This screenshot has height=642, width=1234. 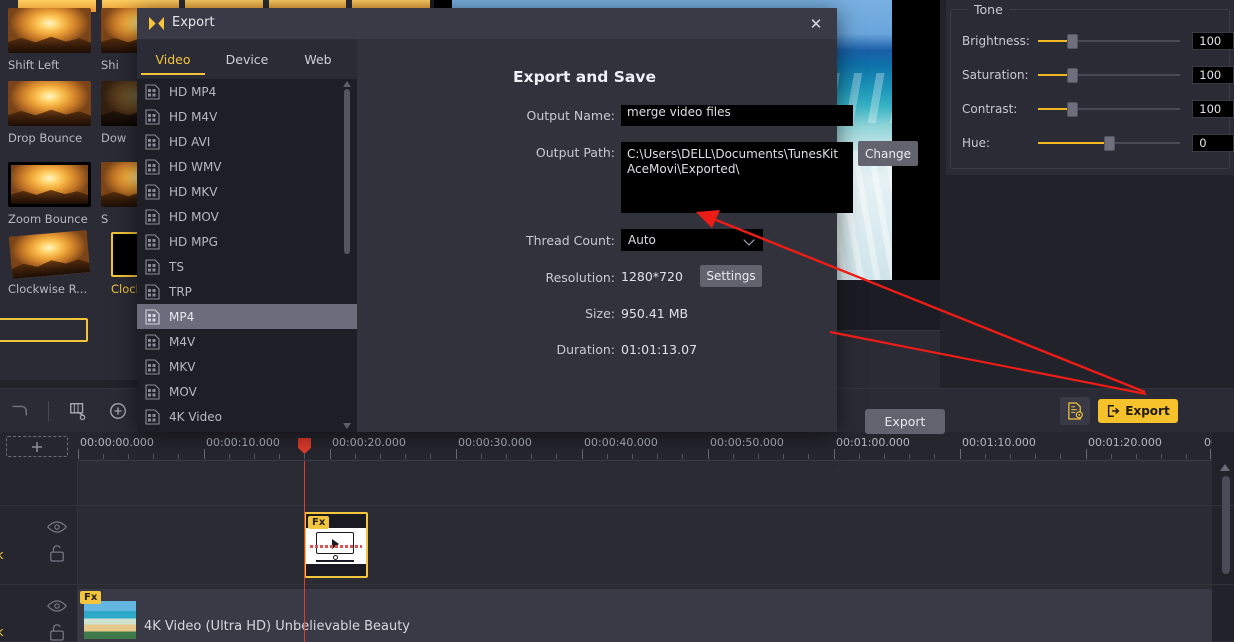 I want to click on format-item-4k-video: 4K Video, so click(x=247, y=416).